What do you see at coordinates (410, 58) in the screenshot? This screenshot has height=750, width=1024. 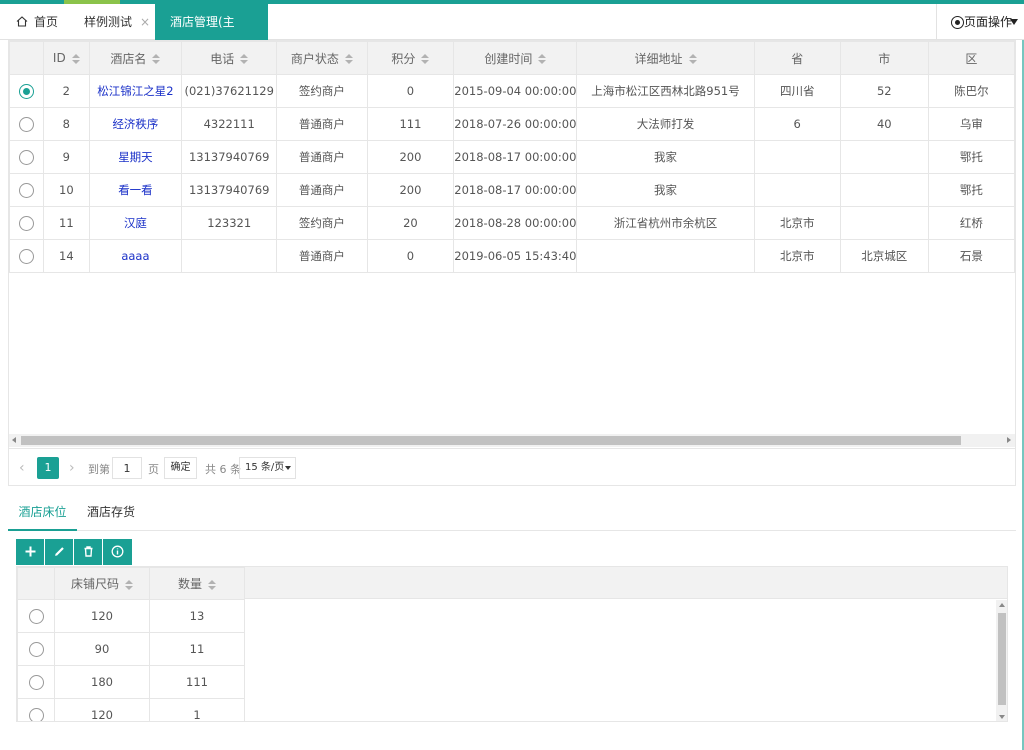 I see `header-points: 积分` at bounding box center [410, 58].